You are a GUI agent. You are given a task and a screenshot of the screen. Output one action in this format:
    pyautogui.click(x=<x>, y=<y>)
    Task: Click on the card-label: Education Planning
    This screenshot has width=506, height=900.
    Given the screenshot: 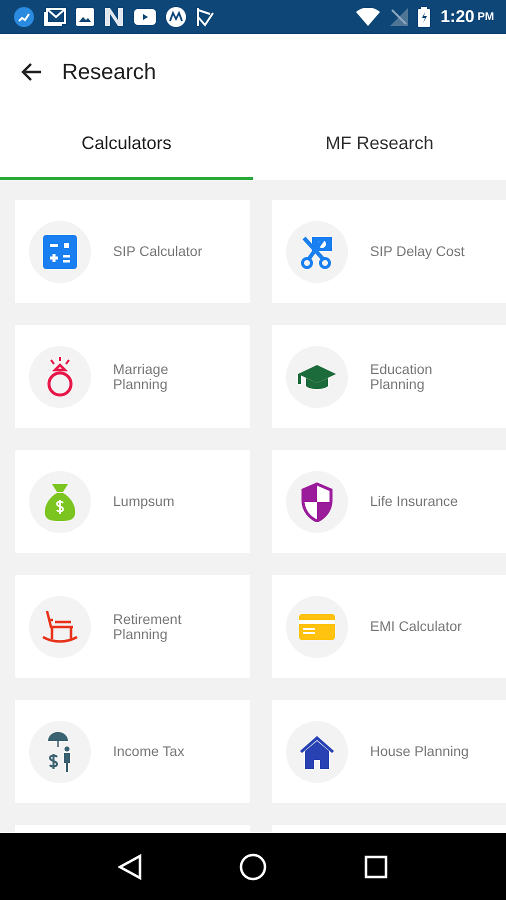 What is the action you would take?
    pyautogui.click(x=401, y=377)
    